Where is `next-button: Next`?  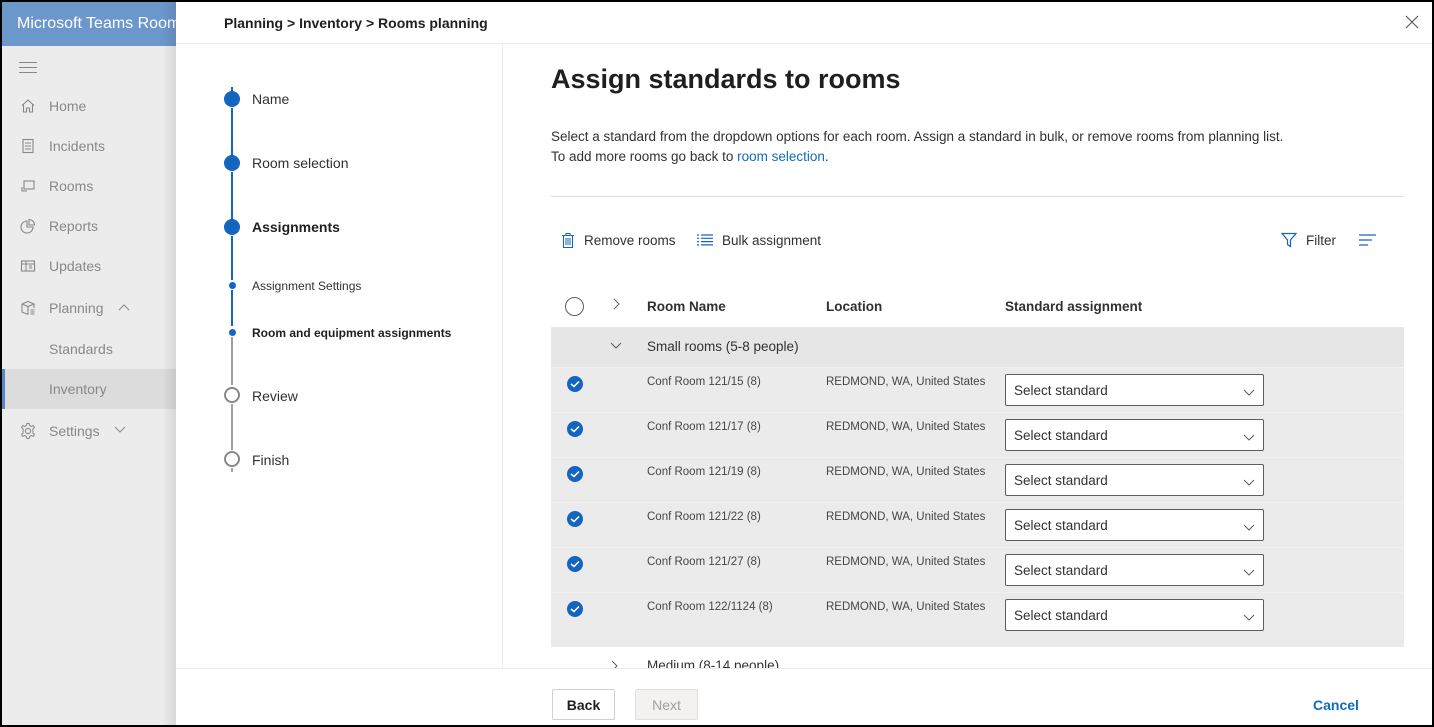 next-button: Next is located at coordinates (666, 704).